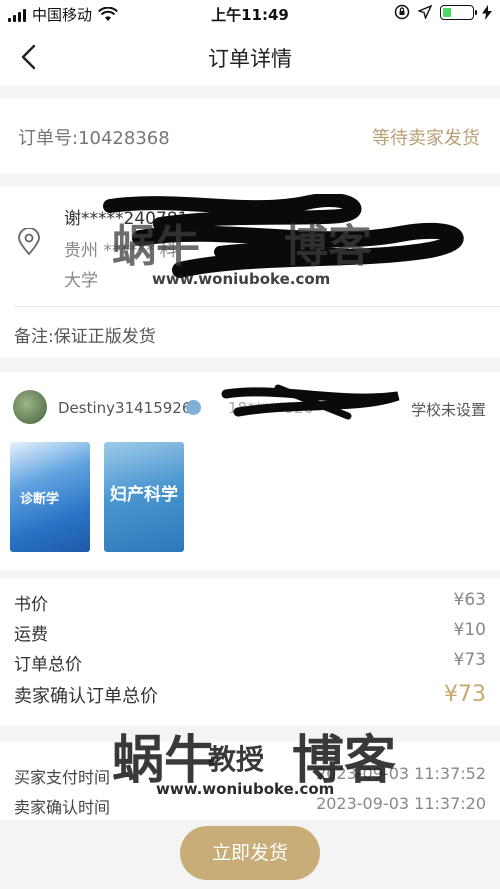 The image size is (500, 889). I want to click on shipping-fee-value: ¥10, so click(469, 630).